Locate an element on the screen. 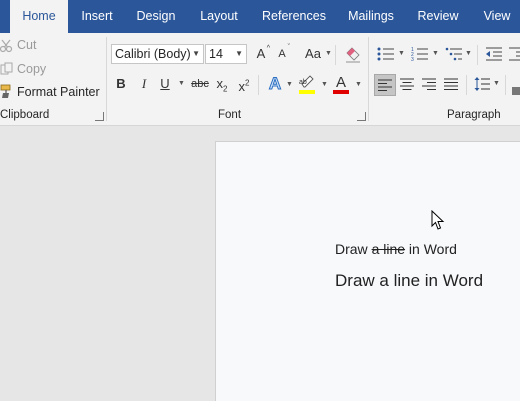 Image resolution: width=520 pixels, height=401 pixels. tab-view: View is located at coordinates (497, 16).